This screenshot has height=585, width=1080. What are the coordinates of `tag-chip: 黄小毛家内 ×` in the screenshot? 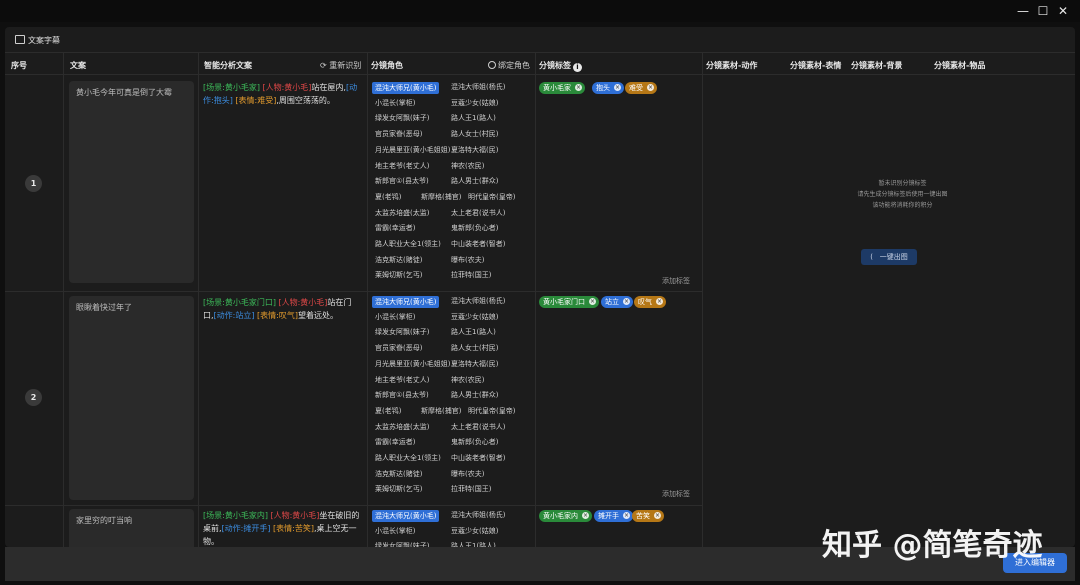 It's located at (565, 516).